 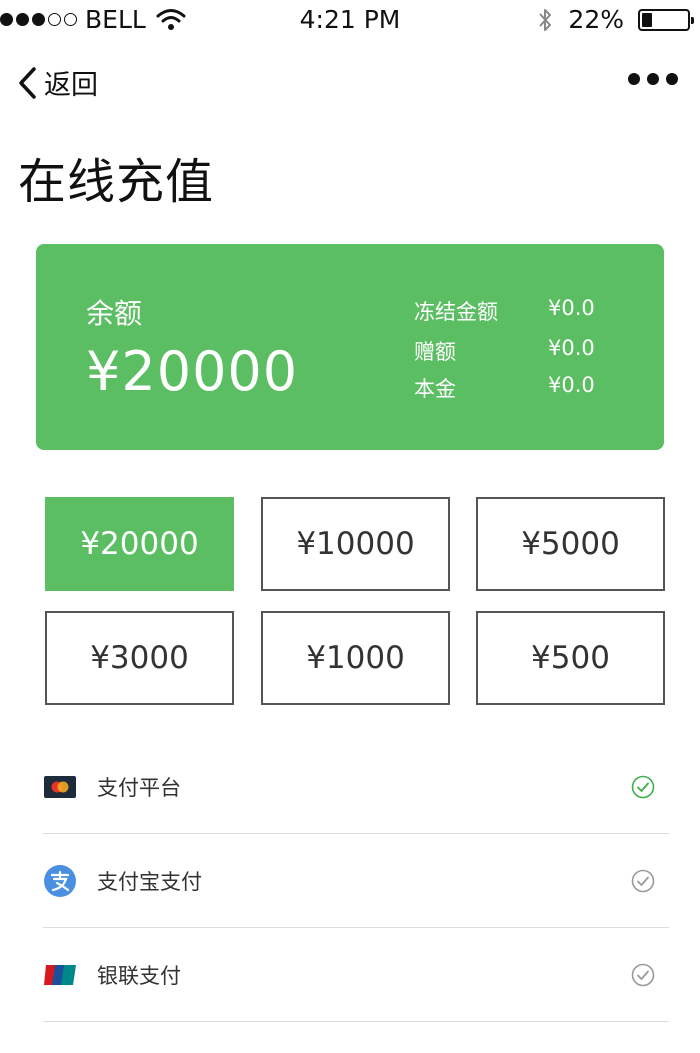 What do you see at coordinates (114, 313) in the screenshot?
I see `balance-label: 余额` at bounding box center [114, 313].